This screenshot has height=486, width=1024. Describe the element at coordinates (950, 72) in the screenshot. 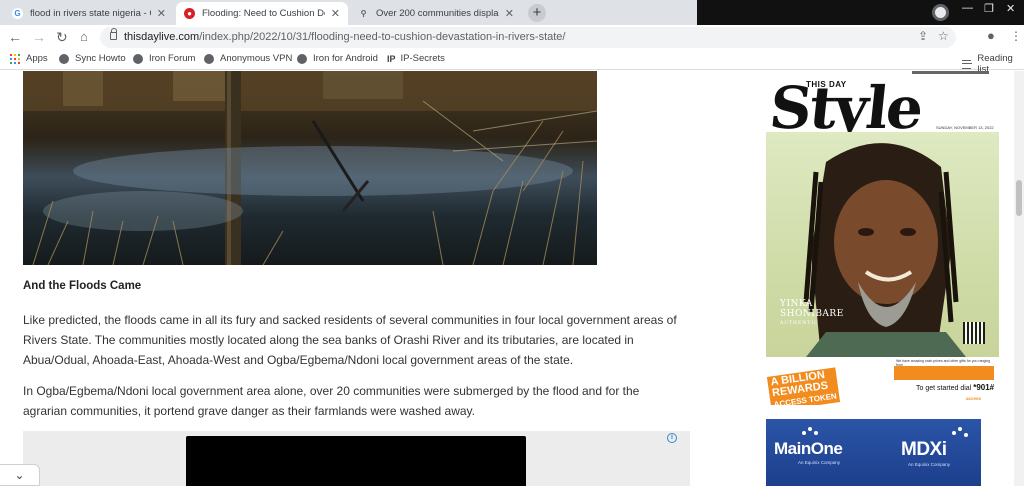

I see `sidebar-rule` at that location.